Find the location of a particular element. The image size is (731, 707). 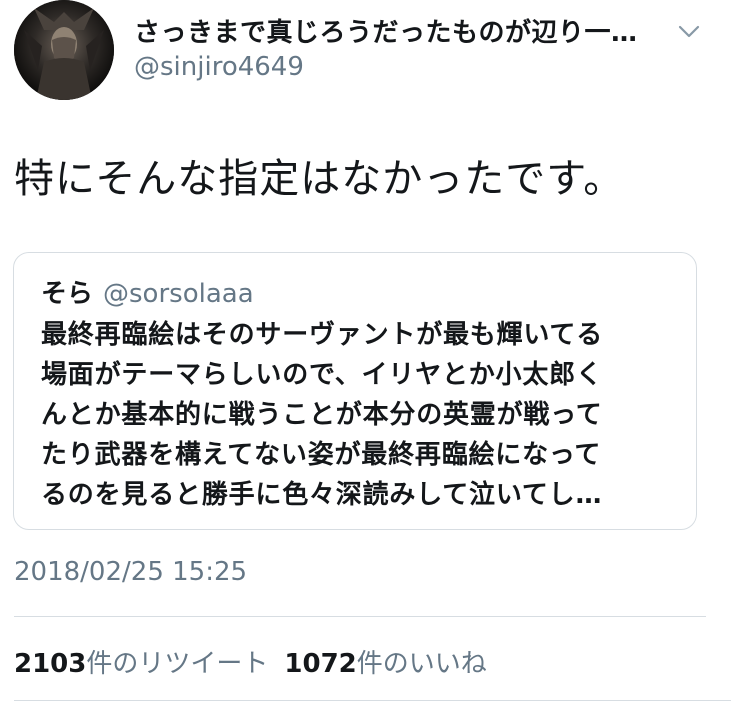

quoted-text-line: たり武器を構えてない姿が最終再臨絵になって is located at coordinates (321, 455).